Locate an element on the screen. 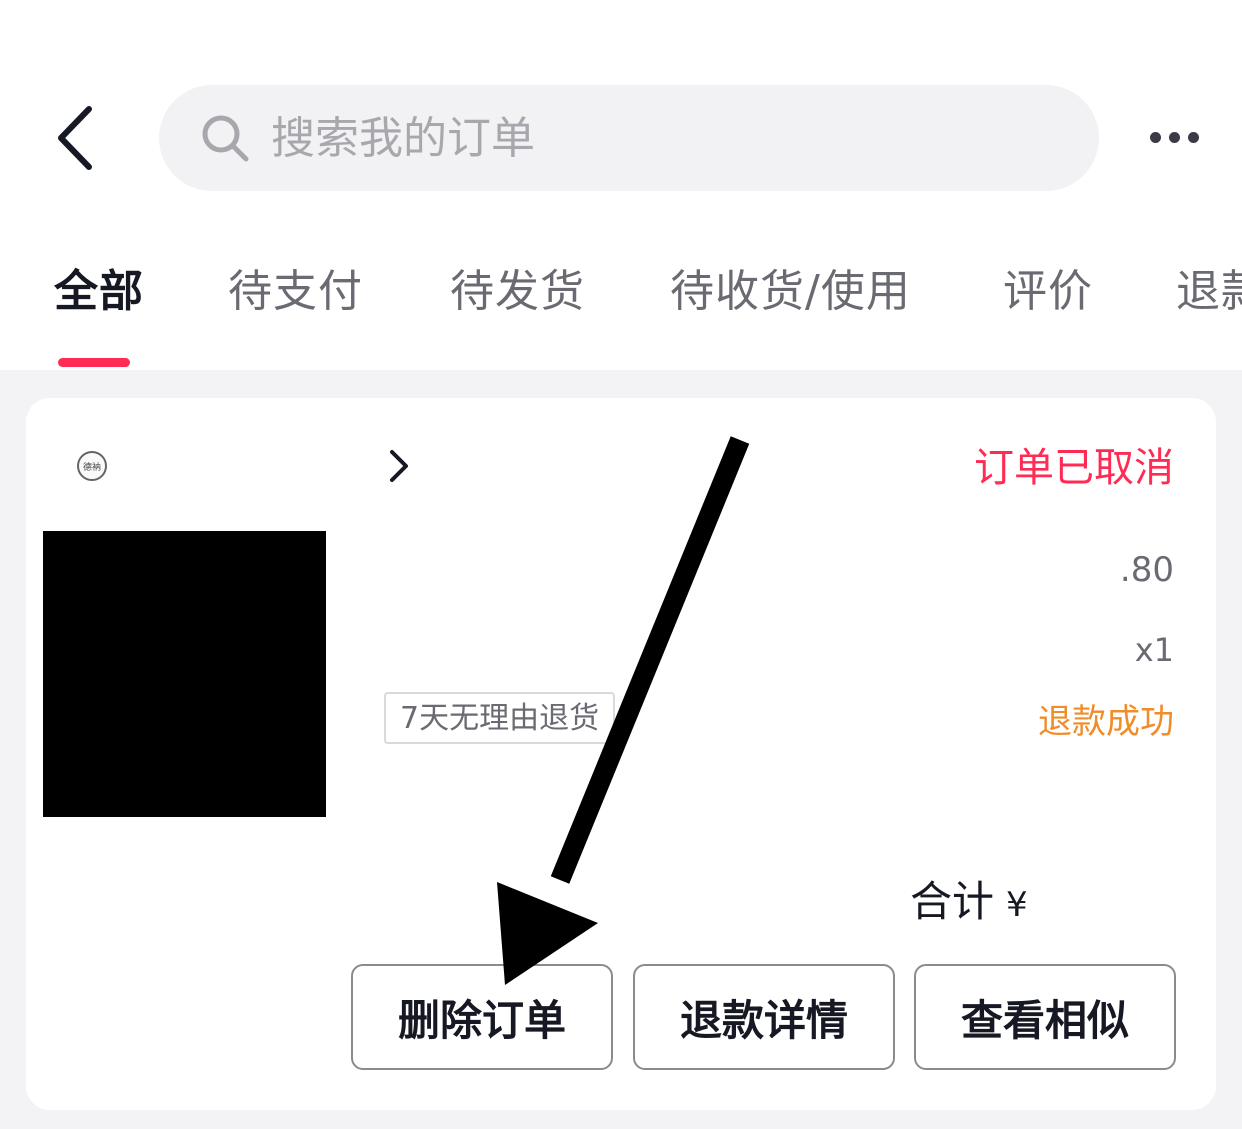  more-button is located at coordinates (1174, 137).